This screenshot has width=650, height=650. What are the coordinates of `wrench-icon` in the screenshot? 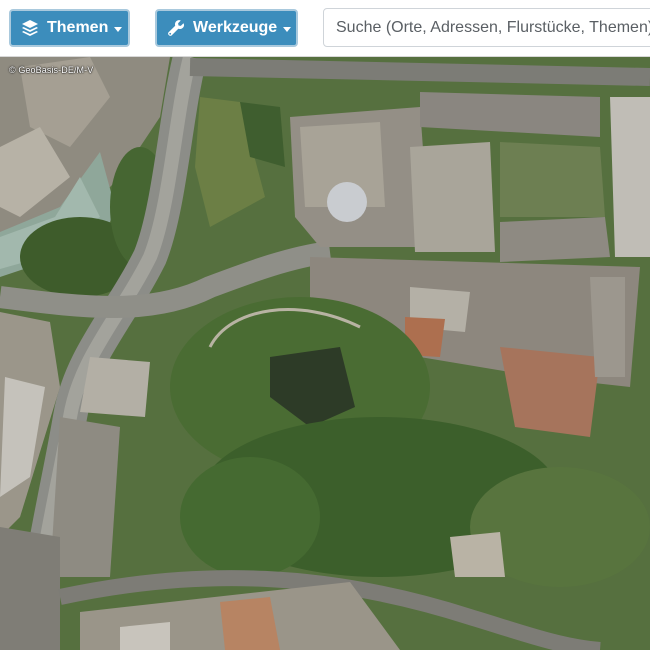 It's located at (176, 28).